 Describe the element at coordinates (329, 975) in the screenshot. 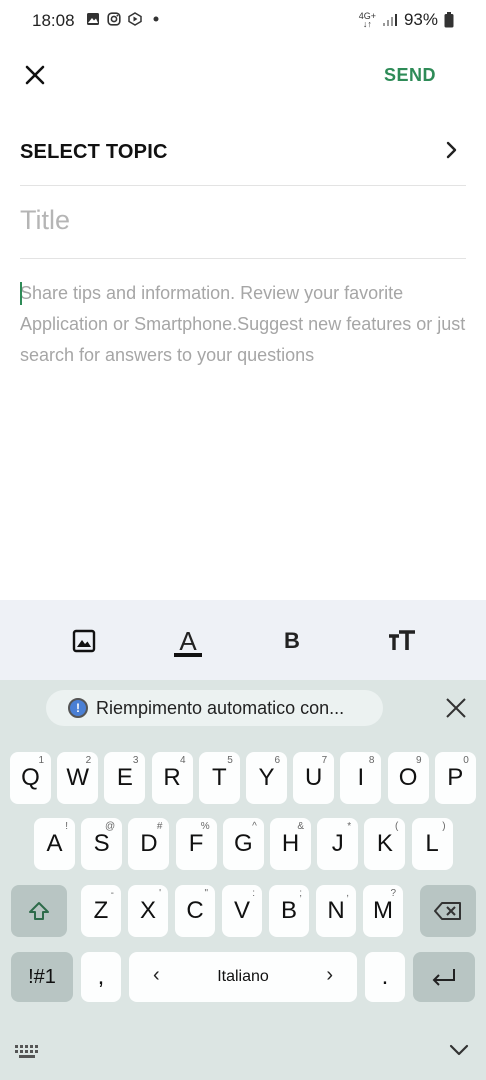

I see `cursor-right-icon: ›` at that location.